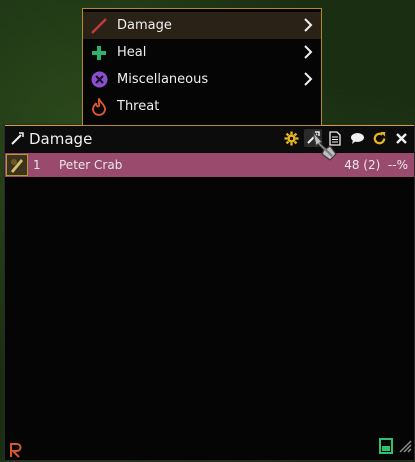  Describe the element at coordinates (202, 25) in the screenshot. I see `menu-item-damage: Damage` at that location.